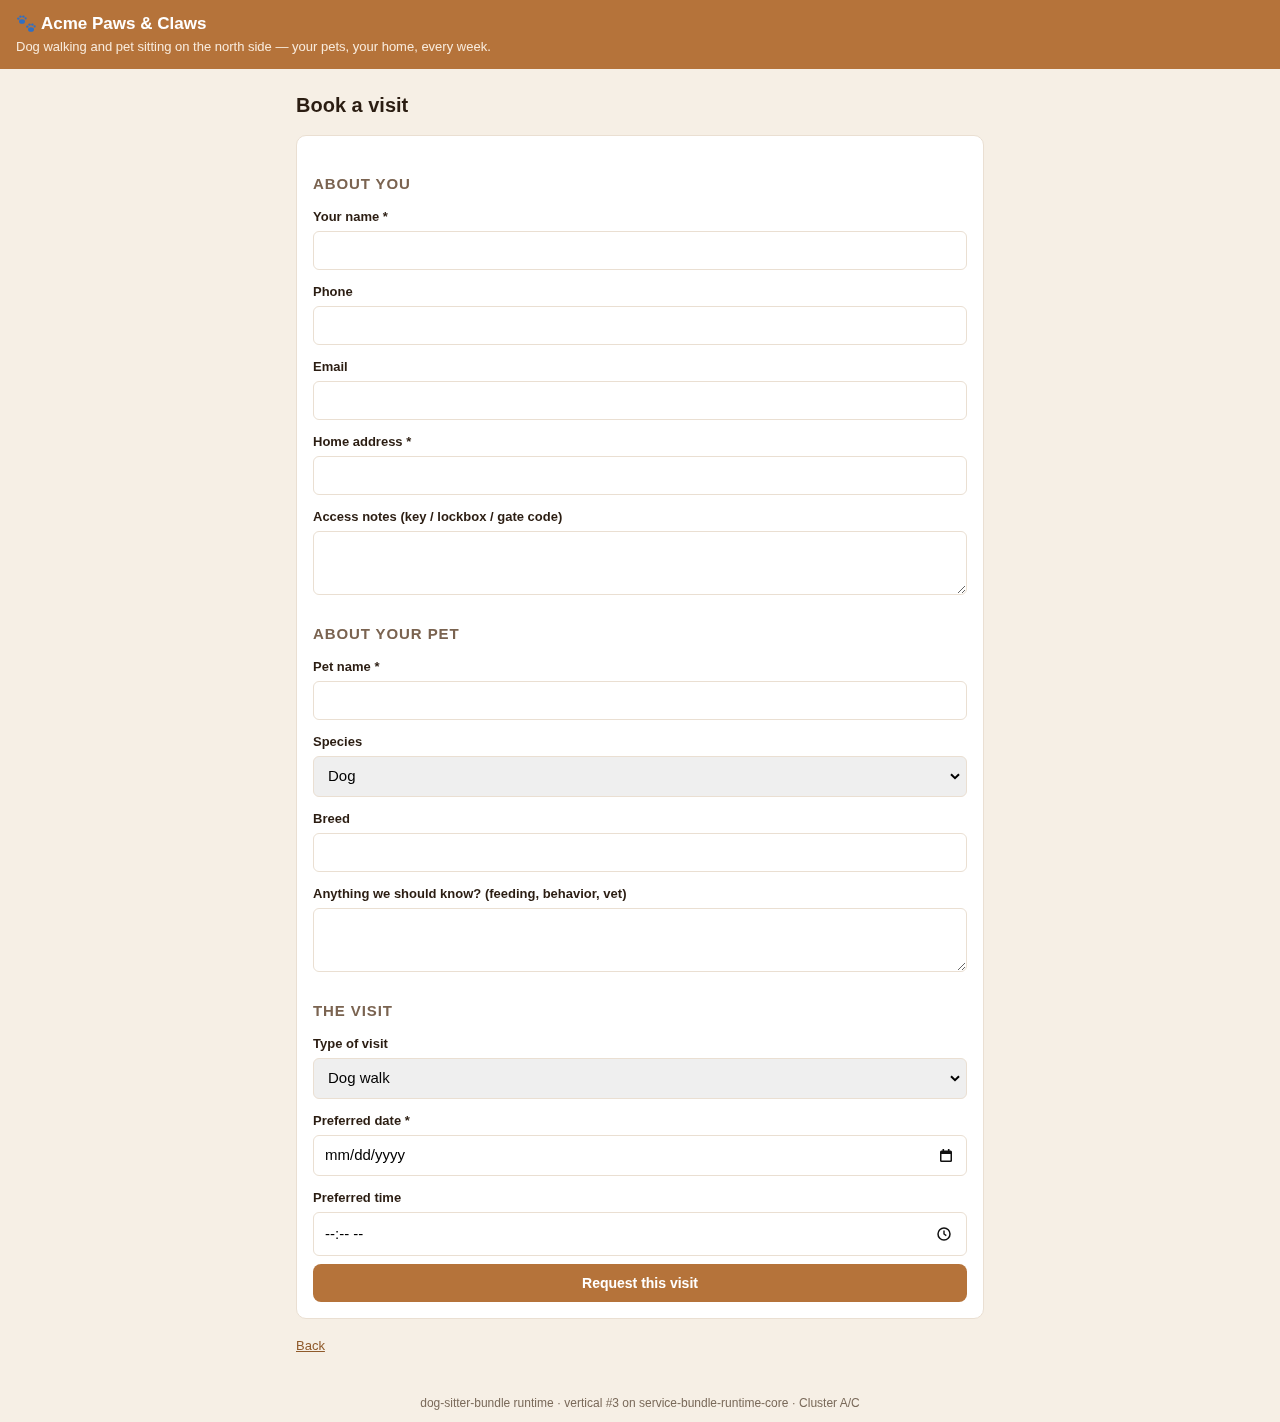 The width and height of the screenshot is (1280, 1422). What do you see at coordinates (363, 442) in the screenshot?
I see `field-label: Home address *` at bounding box center [363, 442].